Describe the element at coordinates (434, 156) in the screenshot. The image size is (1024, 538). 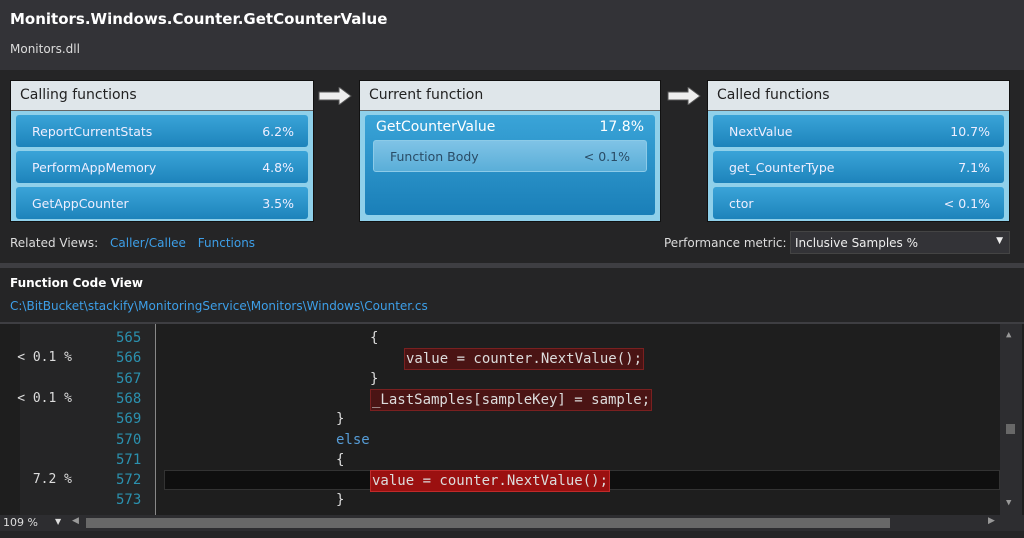
I see `item-name: Function Body` at that location.